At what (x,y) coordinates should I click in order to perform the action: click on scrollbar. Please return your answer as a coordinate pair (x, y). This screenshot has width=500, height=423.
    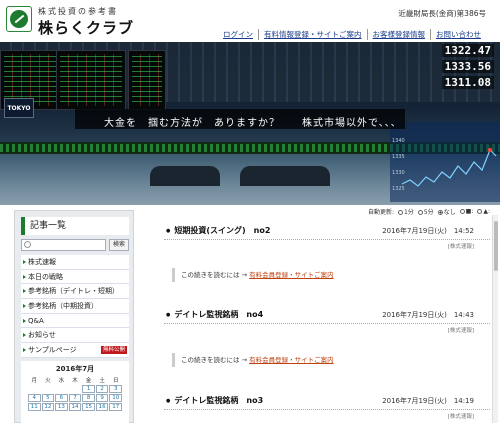
    Looking at the image, I should click on (495, 319).